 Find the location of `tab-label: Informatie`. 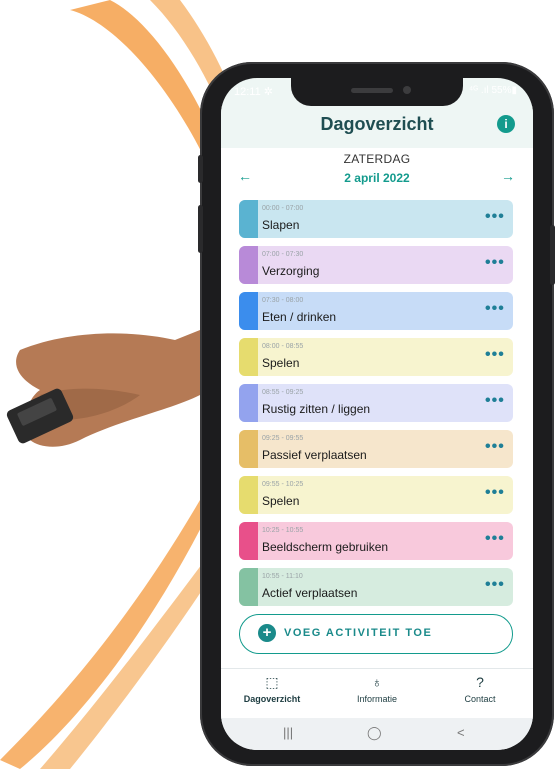

tab-label: Informatie is located at coordinates (377, 699).